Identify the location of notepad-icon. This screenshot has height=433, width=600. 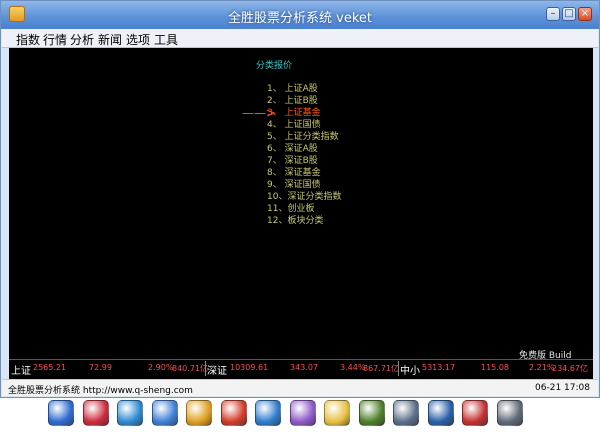
(164, 413).